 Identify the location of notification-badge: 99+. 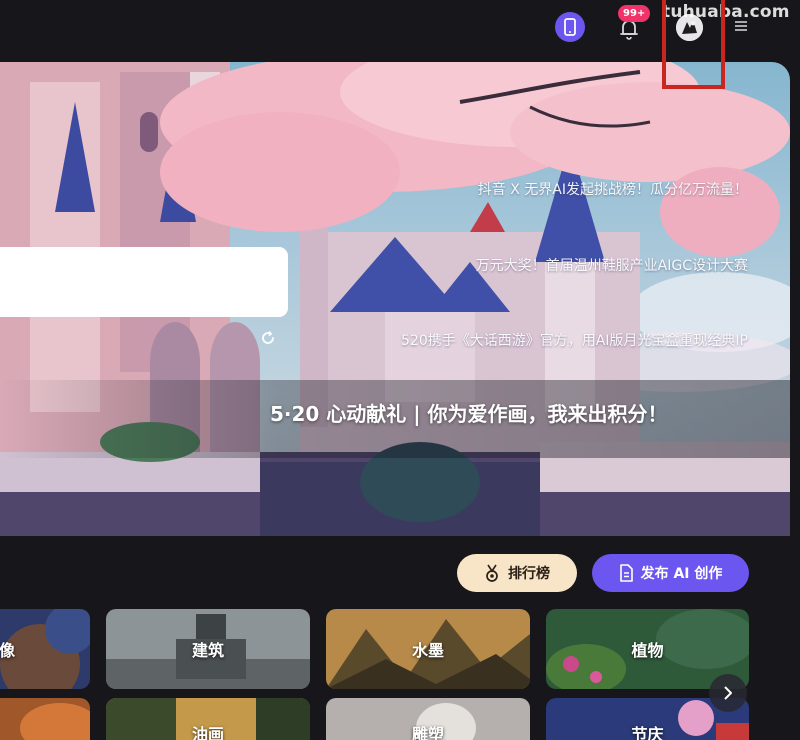
(634, 13).